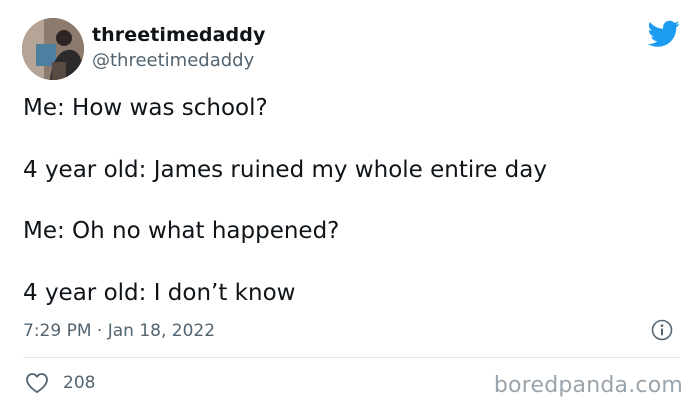  I want to click on user-handle: @threetimedaddy, so click(173, 60).